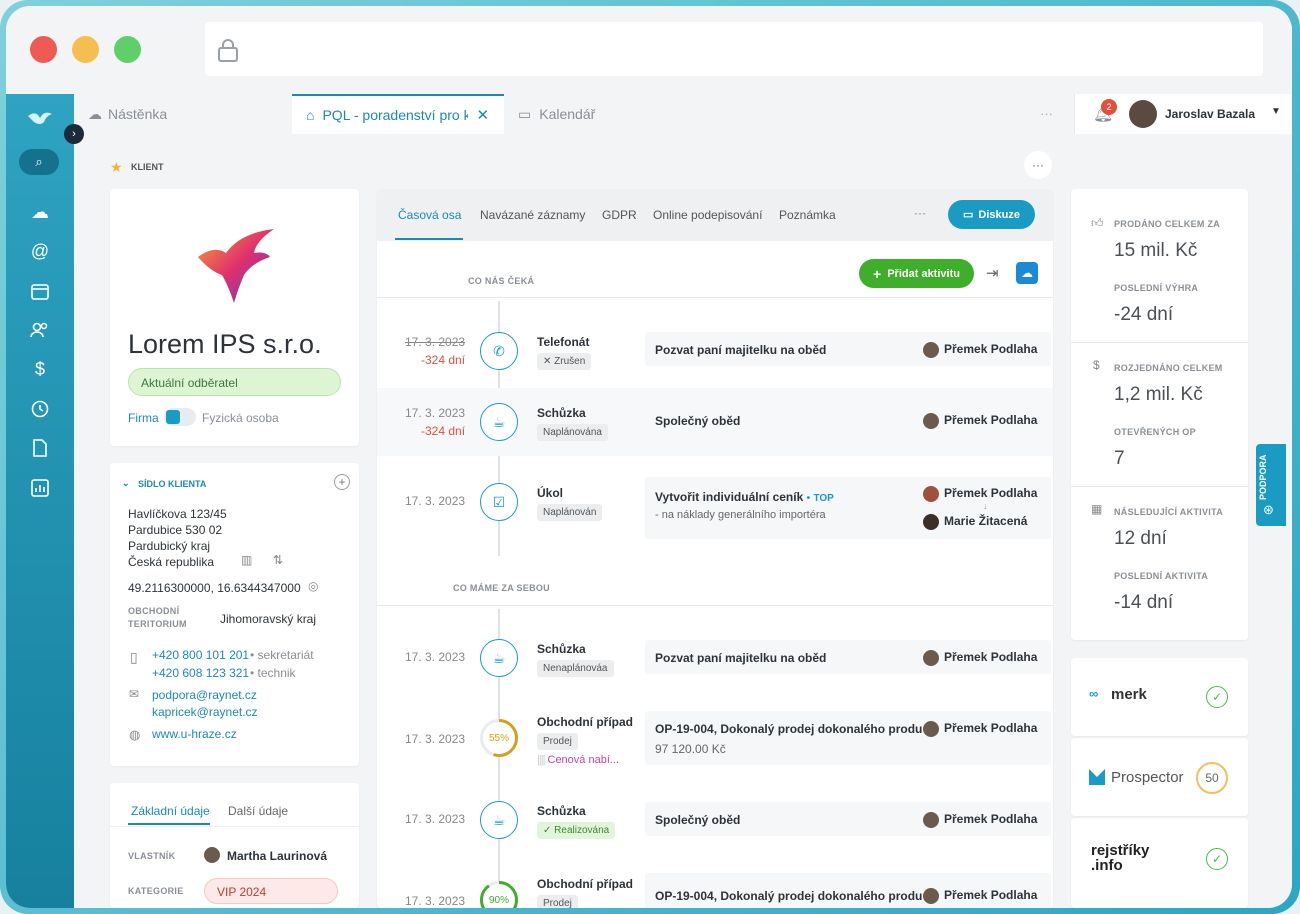 The height and width of the screenshot is (914, 1300). What do you see at coordinates (1271, 485) in the screenshot?
I see `support-tab: PODPORA ⊛` at bounding box center [1271, 485].